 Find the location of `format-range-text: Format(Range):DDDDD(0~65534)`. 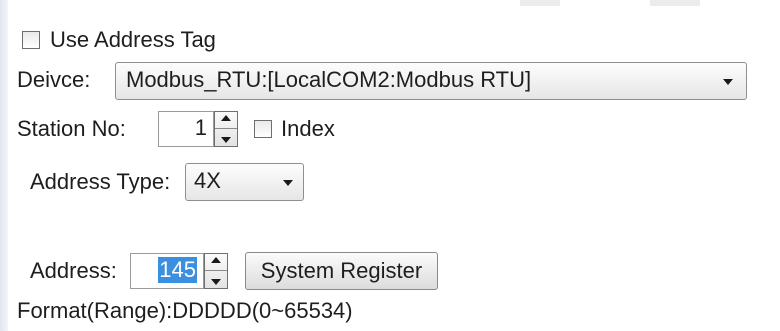

format-range-text: Format(Range):DDDDD(0~65534) is located at coordinates (185, 310).